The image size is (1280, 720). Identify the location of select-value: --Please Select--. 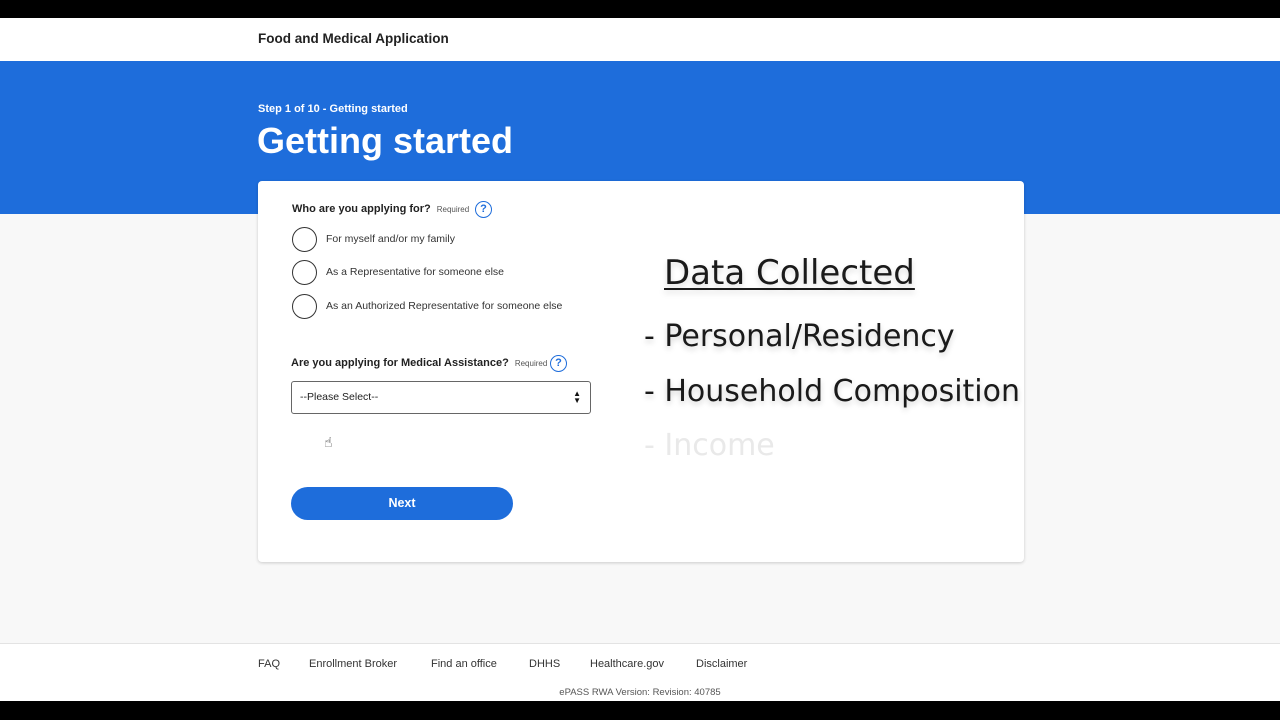
(339, 397).